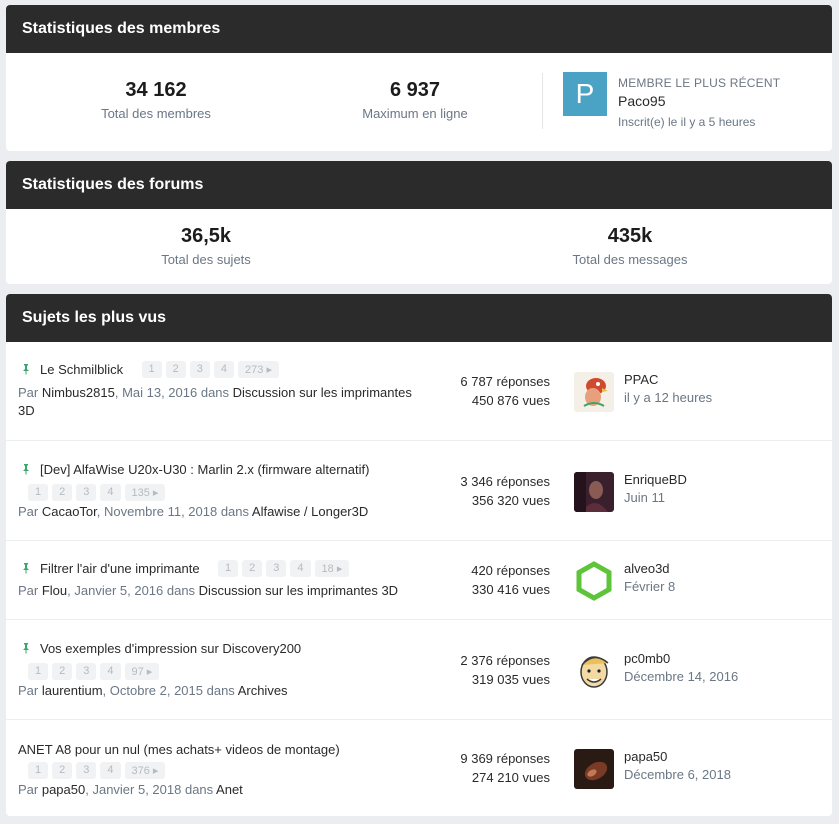  Describe the element at coordinates (298, 590) in the screenshot. I see `topic-forum: Discussion sur les imprimantes 3D` at that location.